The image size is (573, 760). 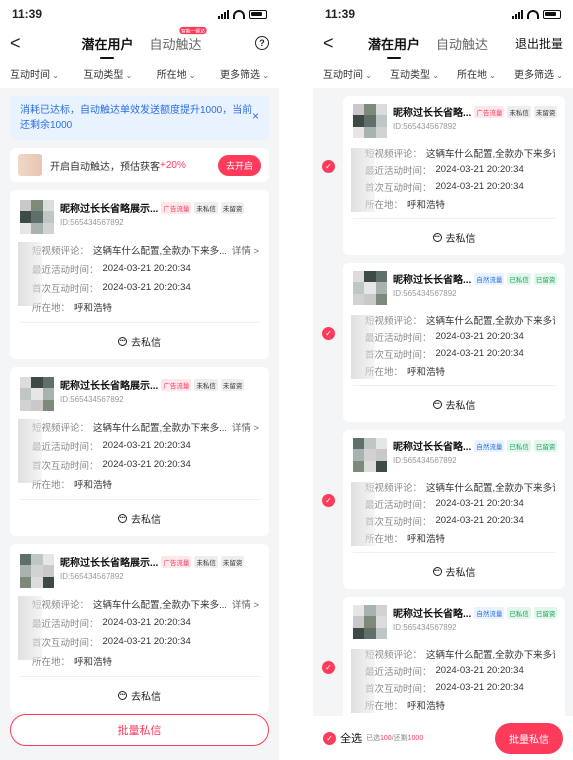 I want to click on auto-reach-banner: 开启自动触达，预估获客 +20% 去开启, so click(x=139, y=165).